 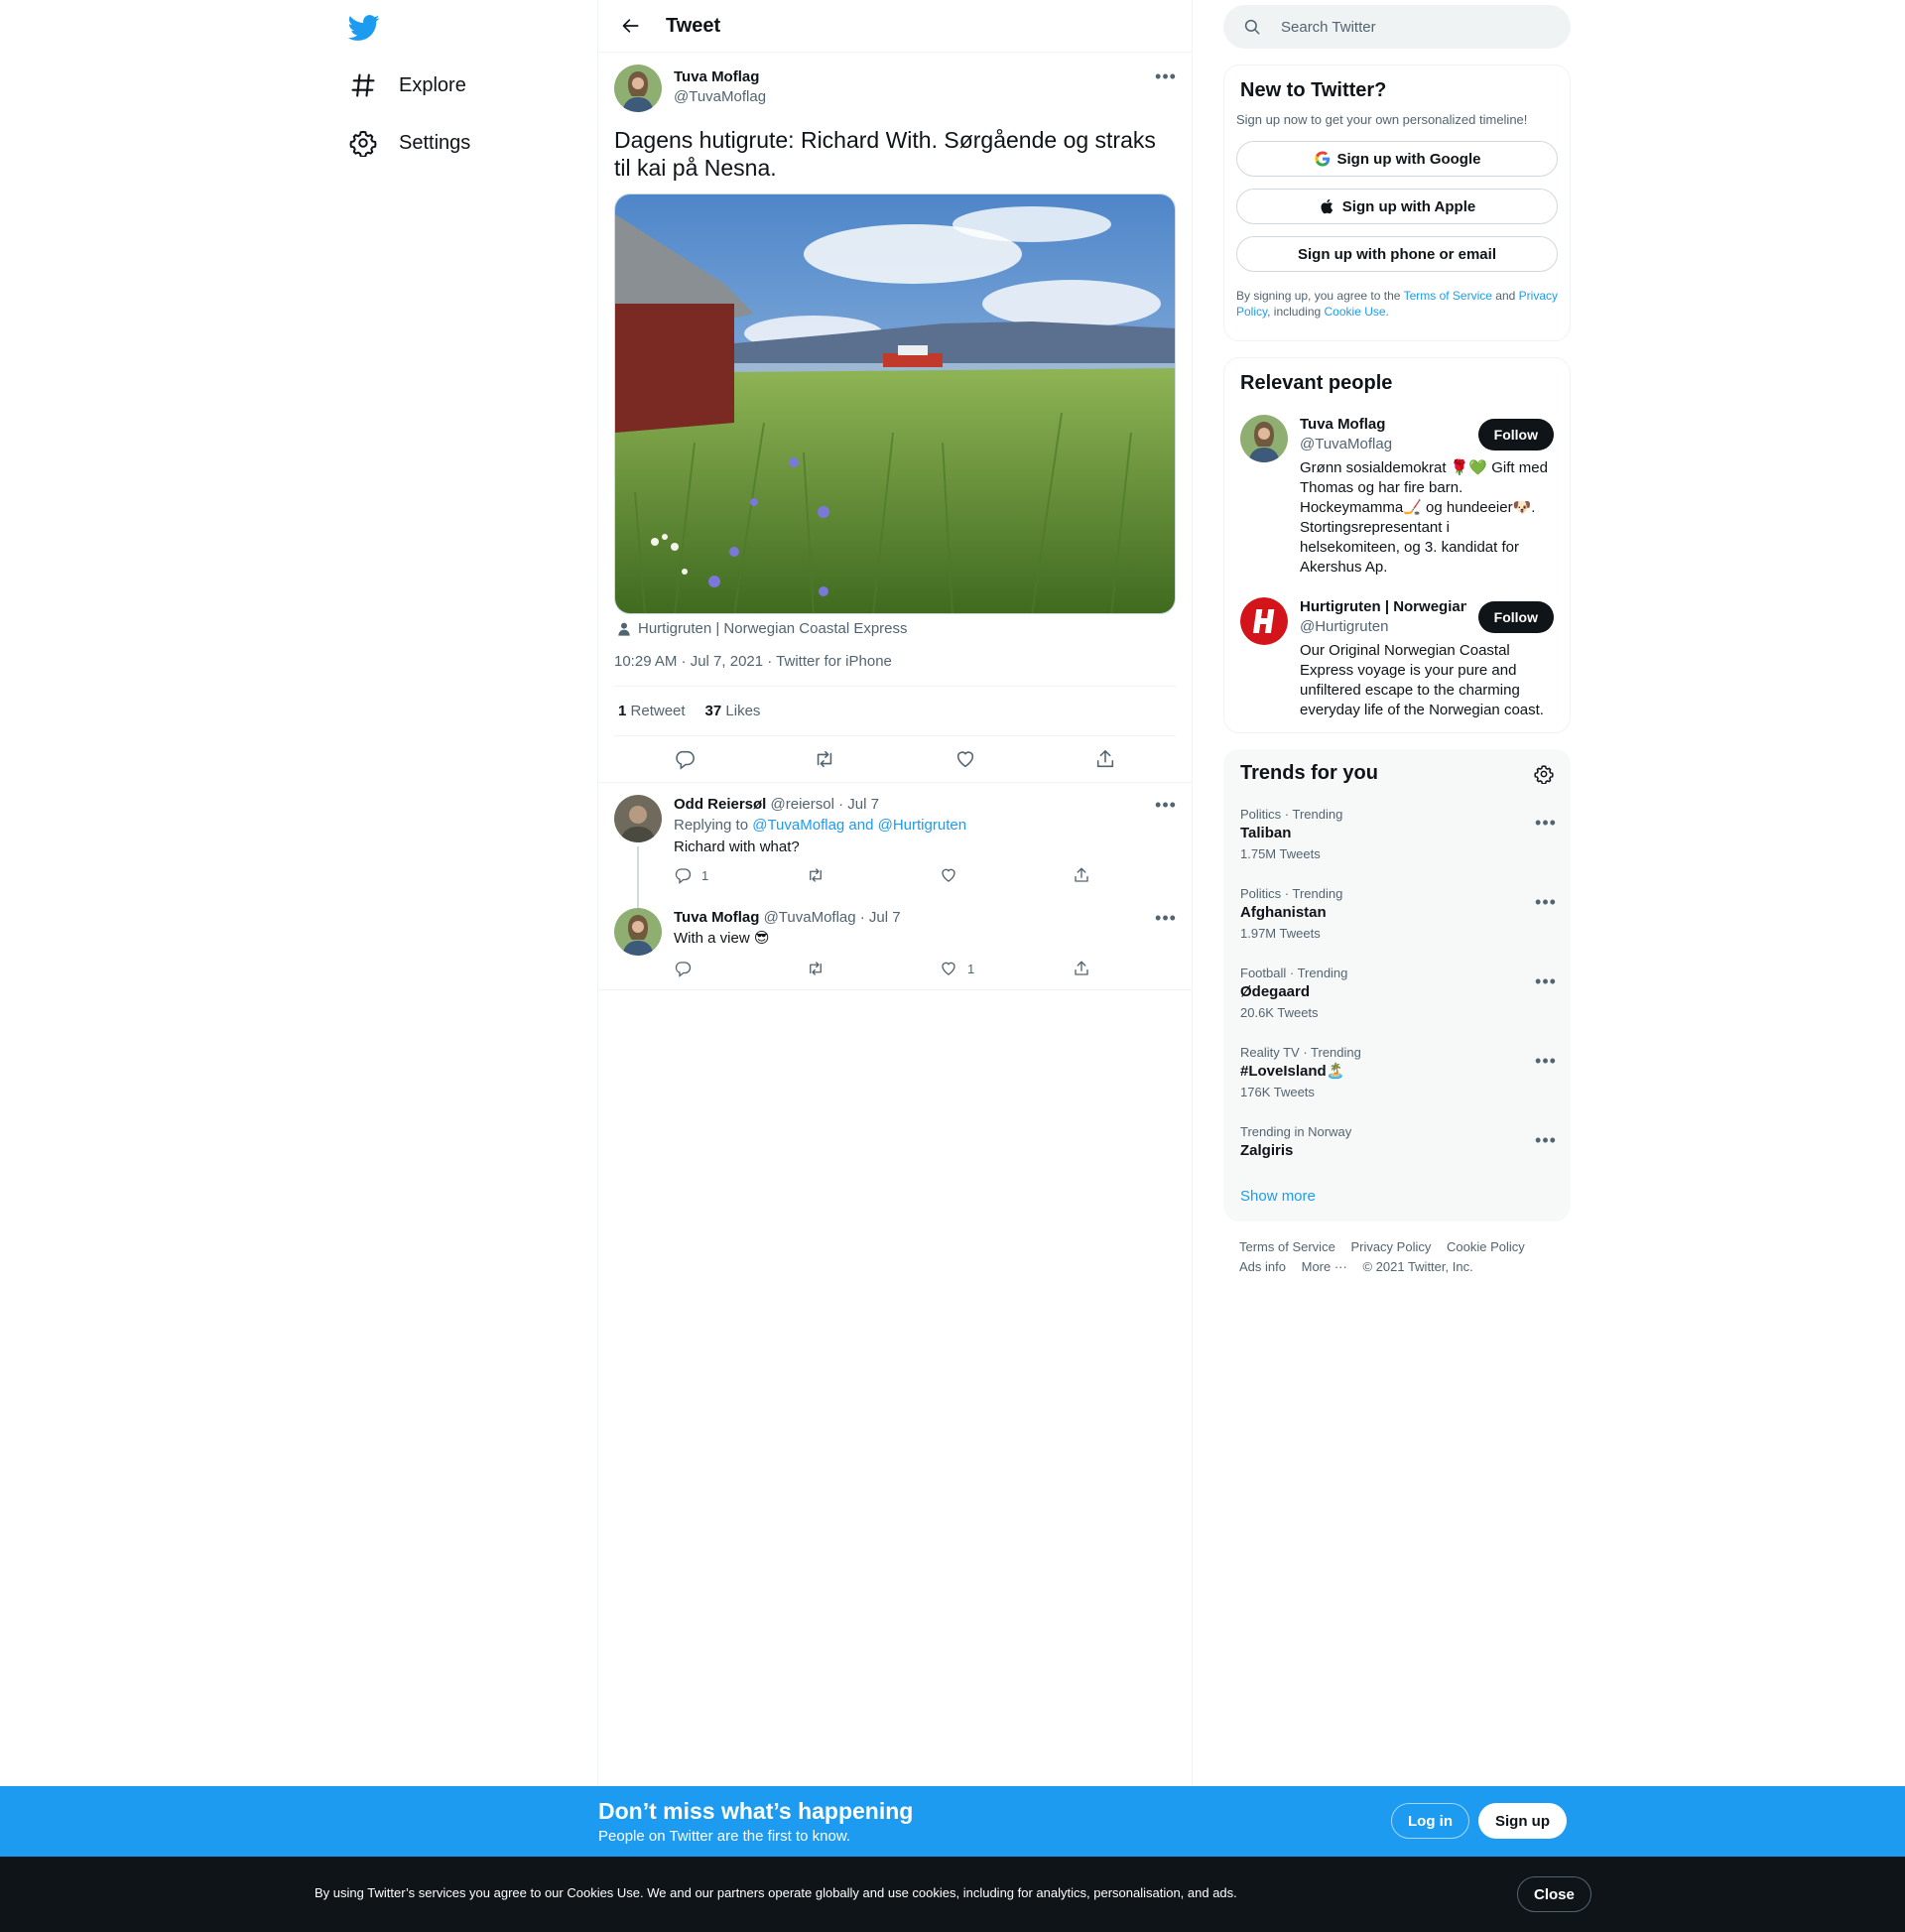 I want to click on signup-phone-label: Sign up with phone or email, so click(x=1396, y=254).